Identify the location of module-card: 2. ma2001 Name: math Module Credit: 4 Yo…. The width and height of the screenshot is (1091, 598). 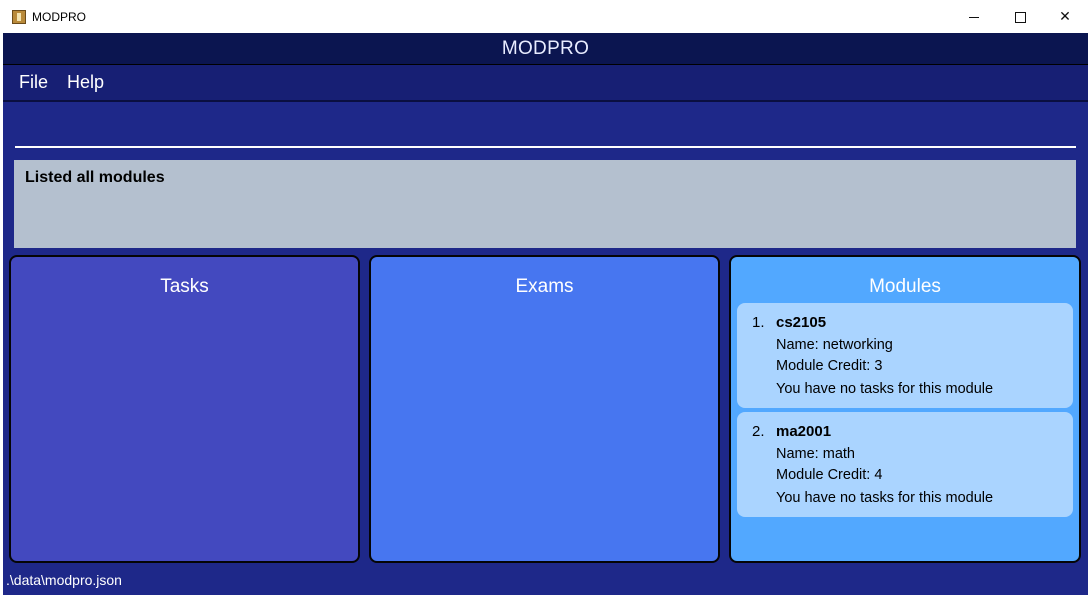
(905, 464).